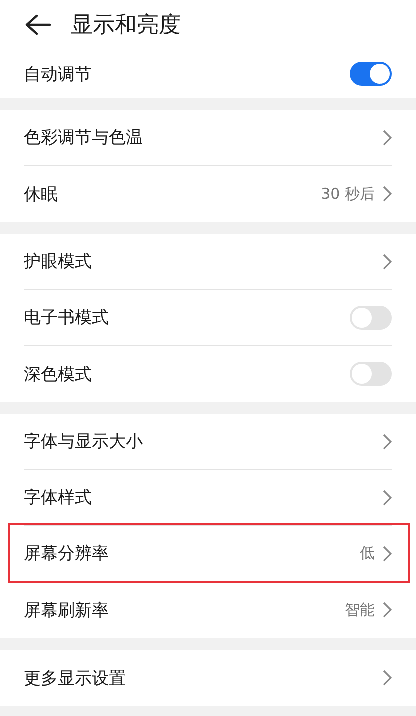 This screenshot has width=416, height=716. What do you see at coordinates (58, 497) in the screenshot?
I see `setting-label: 字体样式` at bounding box center [58, 497].